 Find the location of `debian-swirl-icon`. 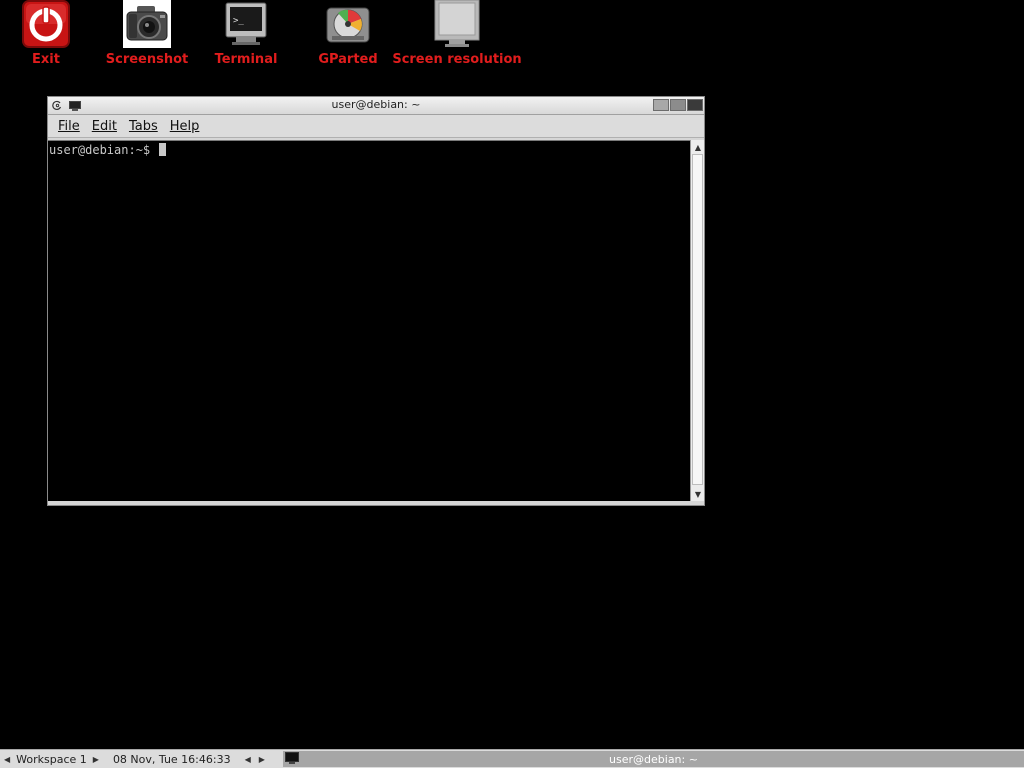

debian-swirl-icon is located at coordinates (57, 105).